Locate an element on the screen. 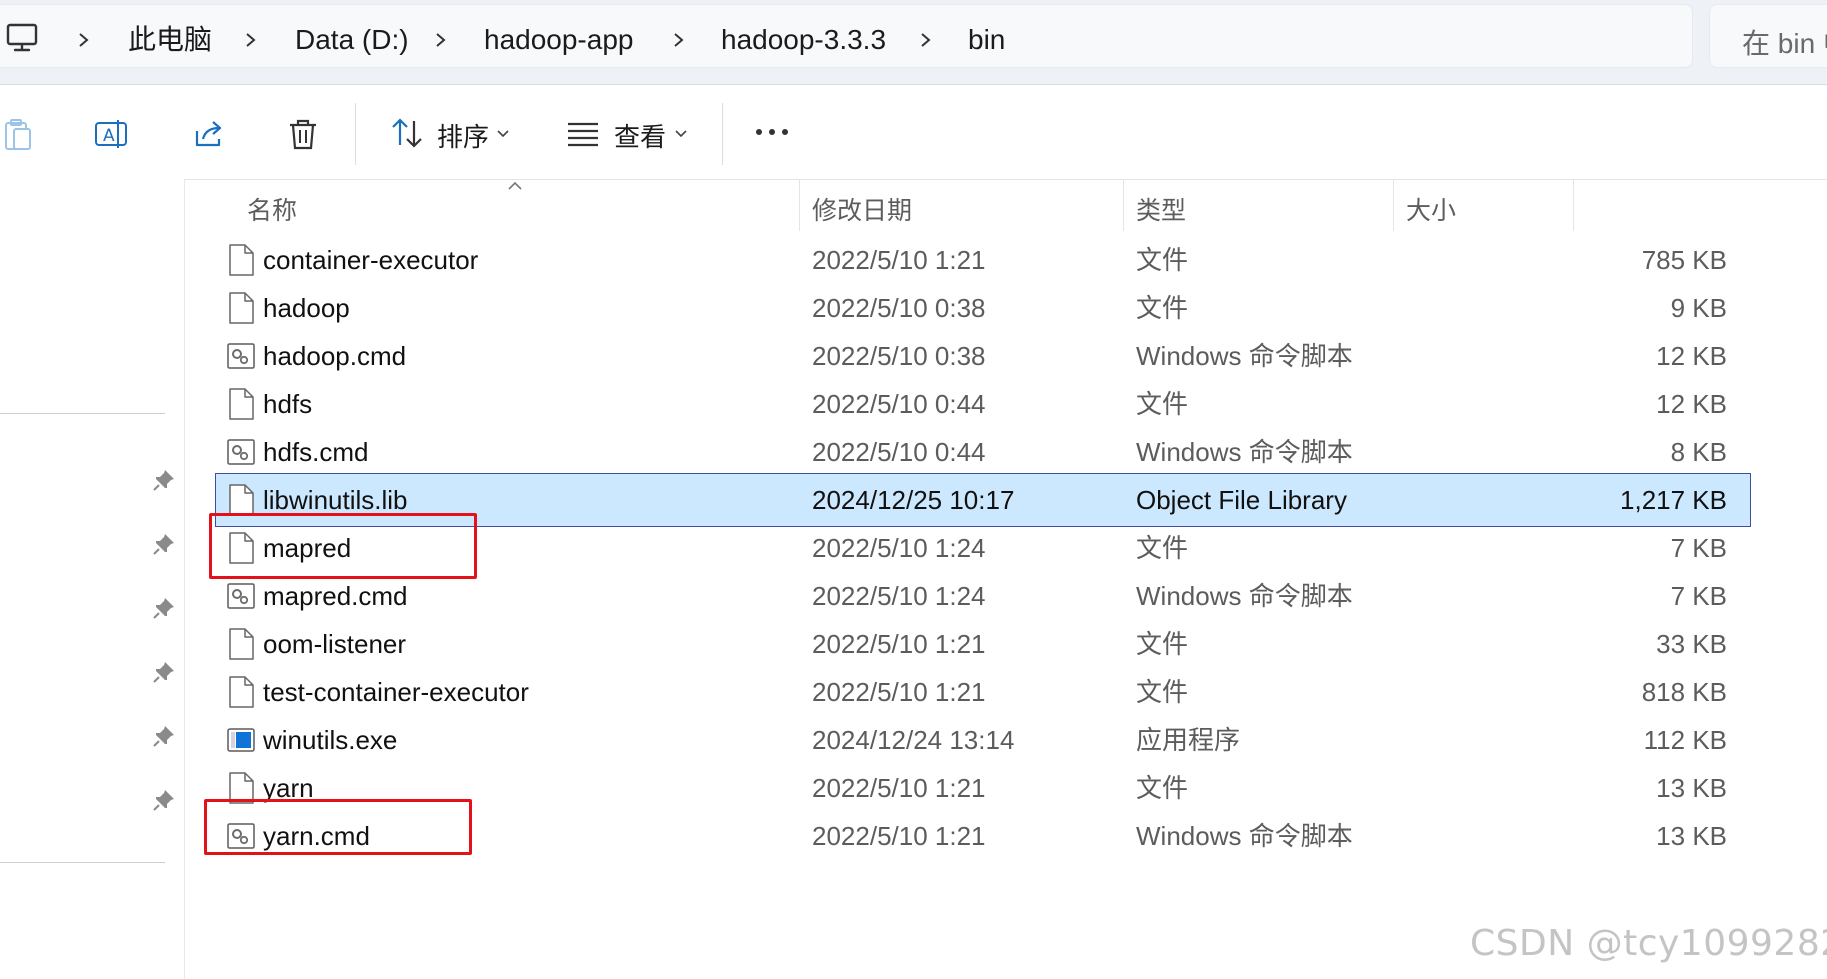 The height and width of the screenshot is (979, 1827). svg-text: A is located at coordinates (109, 136).